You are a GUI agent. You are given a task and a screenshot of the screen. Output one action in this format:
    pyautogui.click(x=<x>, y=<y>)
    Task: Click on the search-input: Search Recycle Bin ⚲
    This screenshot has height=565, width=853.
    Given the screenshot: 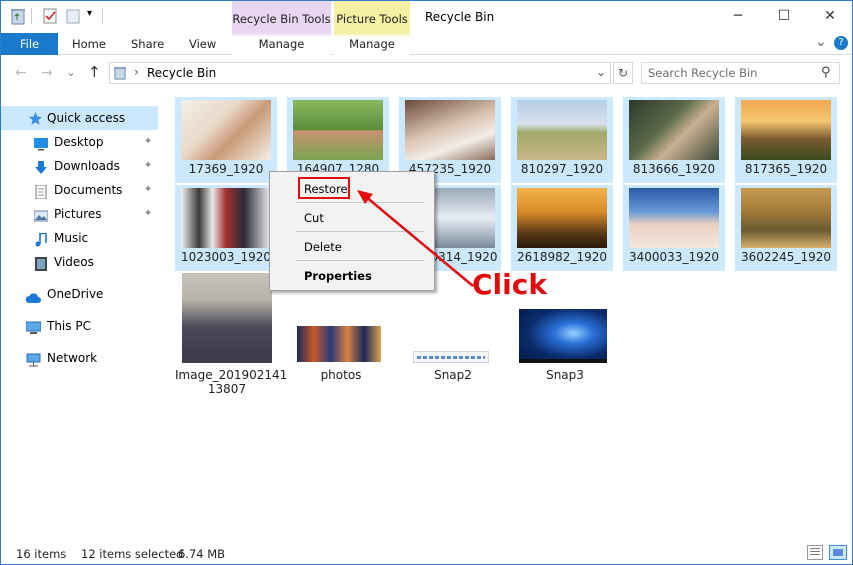 What is the action you would take?
    pyautogui.click(x=740, y=73)
    